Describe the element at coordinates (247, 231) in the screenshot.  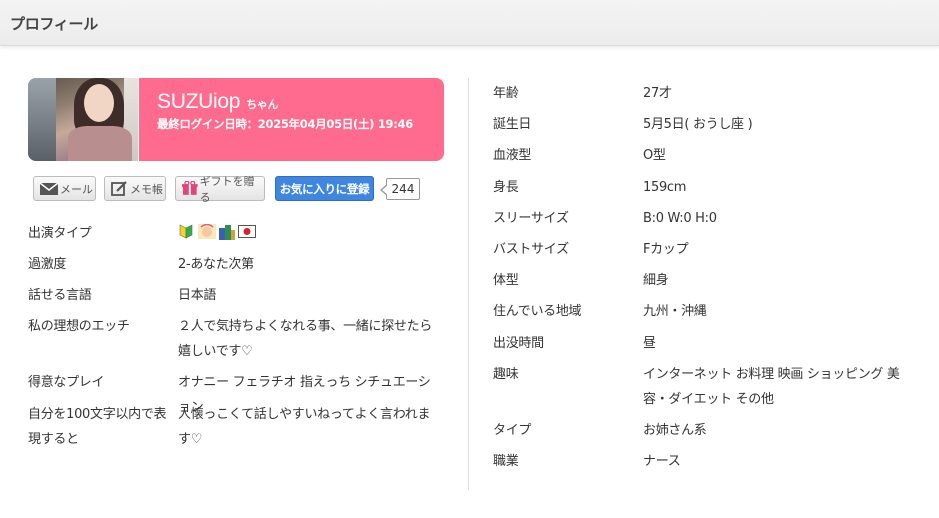
I see `flag-icon` at that location.